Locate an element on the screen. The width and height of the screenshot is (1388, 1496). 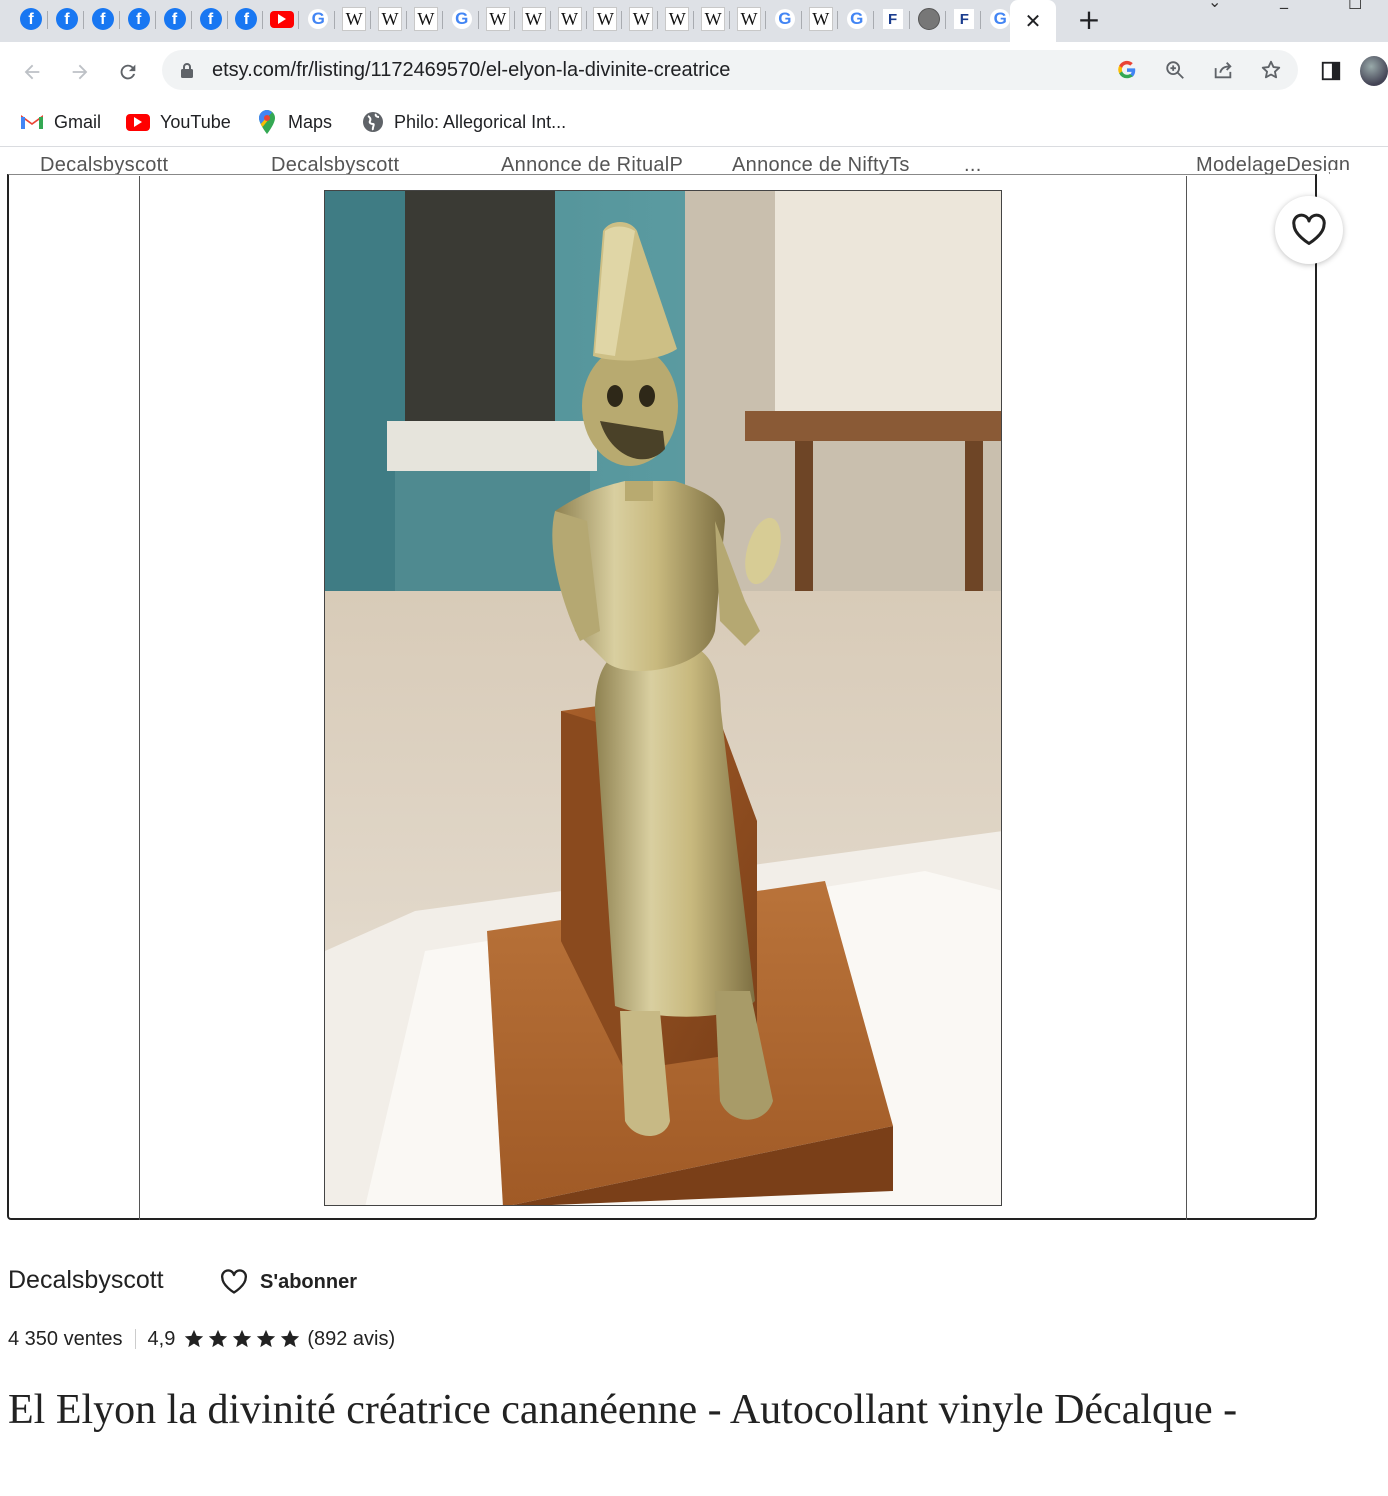
zoom-icon is located at coordinates (1175, 70).